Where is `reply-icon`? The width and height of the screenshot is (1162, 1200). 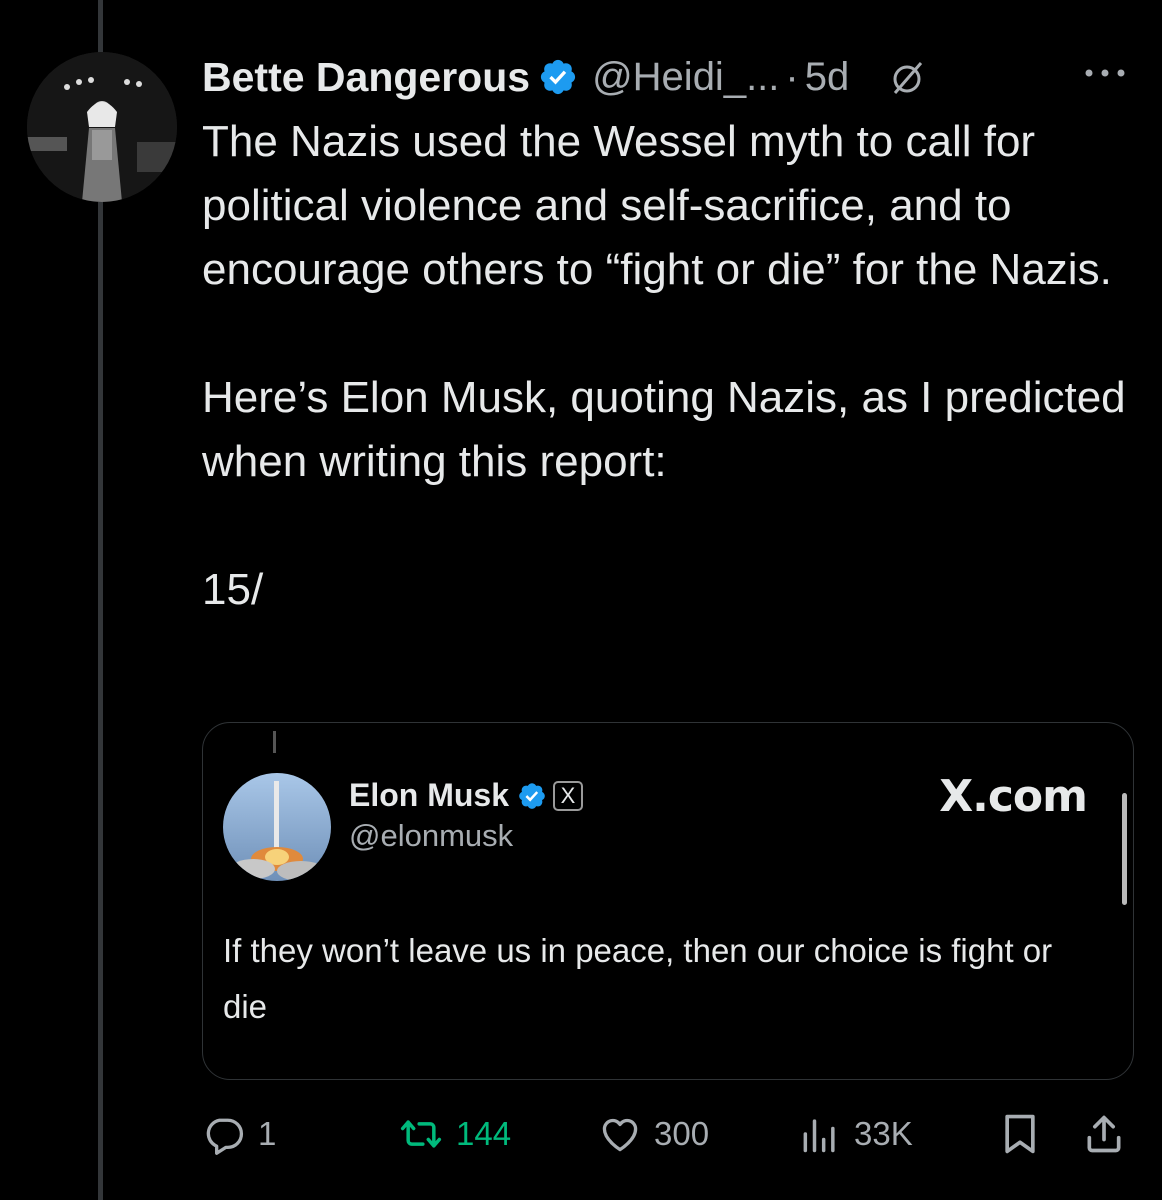 reply-icon is located at coordinates (225, 1136).